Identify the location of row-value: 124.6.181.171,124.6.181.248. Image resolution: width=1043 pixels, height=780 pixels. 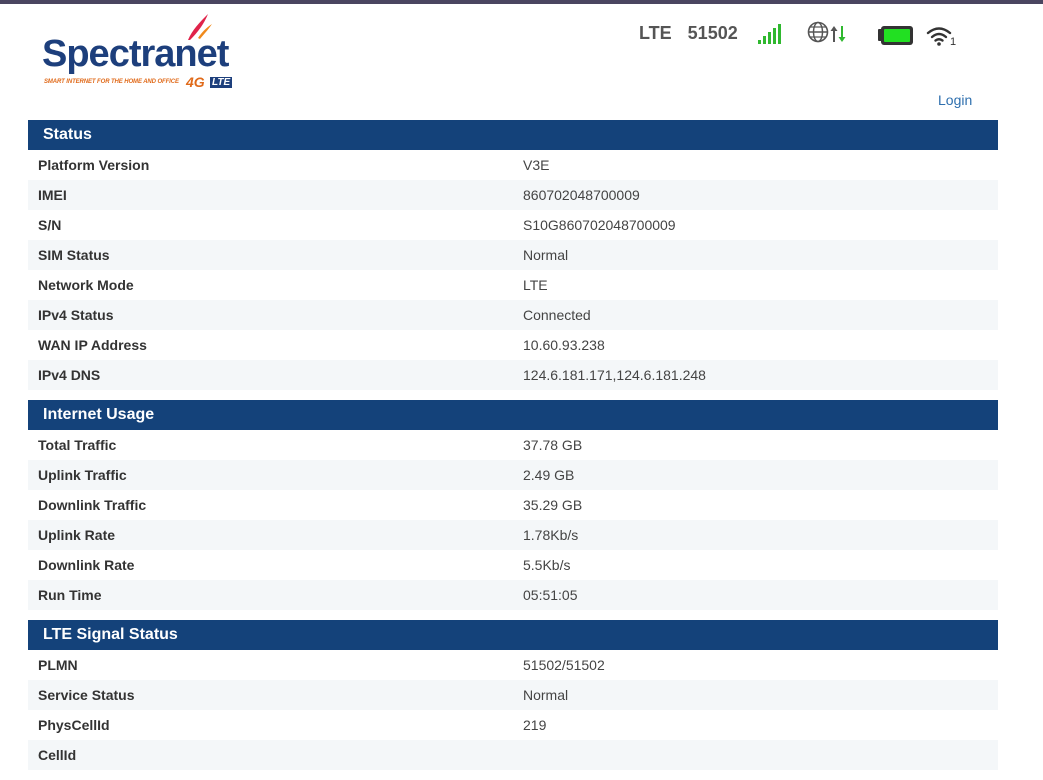
(614, 375).